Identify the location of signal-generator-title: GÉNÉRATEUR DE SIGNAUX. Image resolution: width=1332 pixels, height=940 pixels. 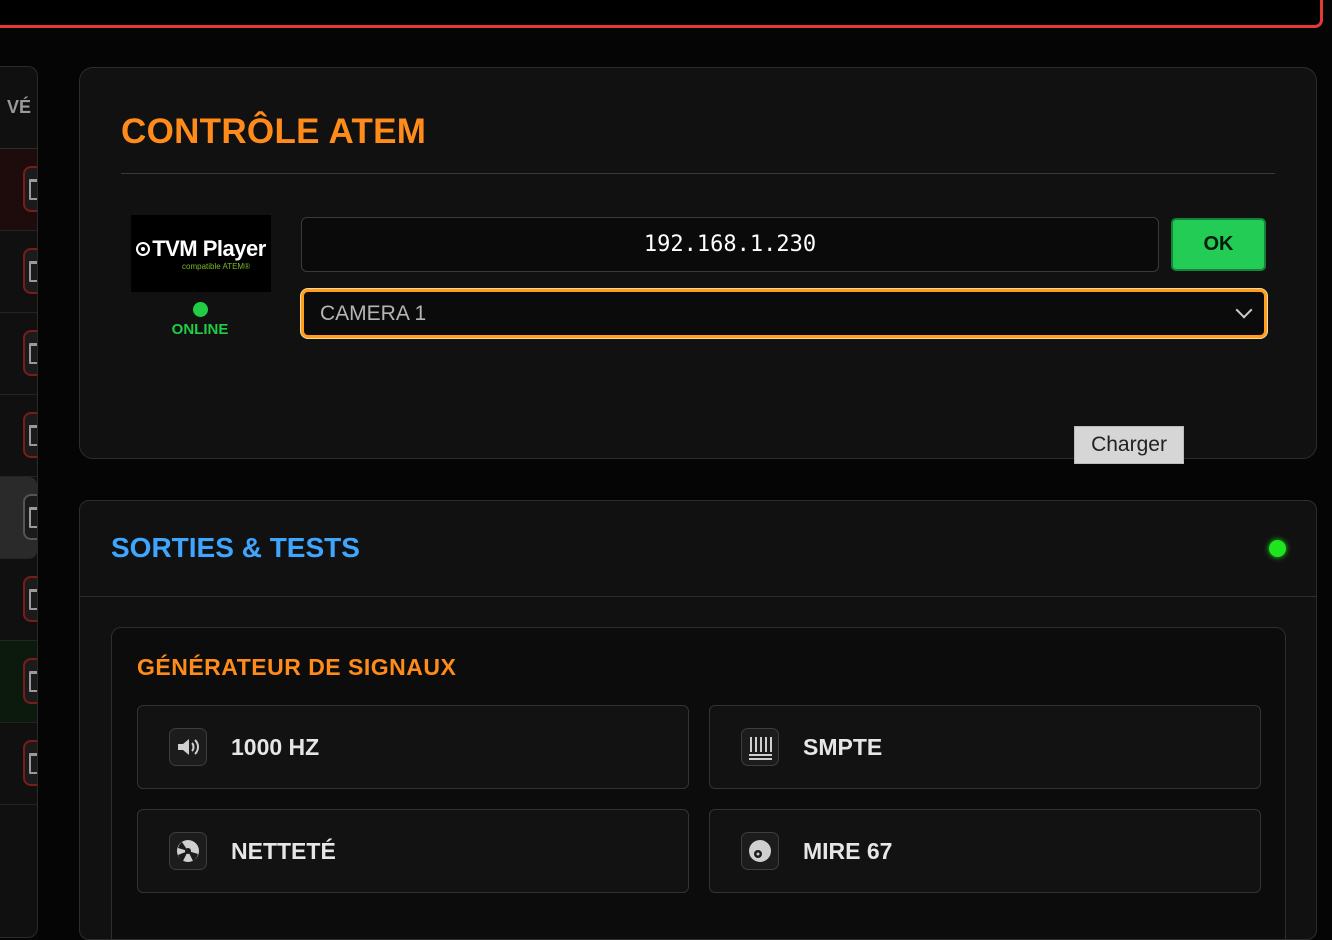
(297, 667).